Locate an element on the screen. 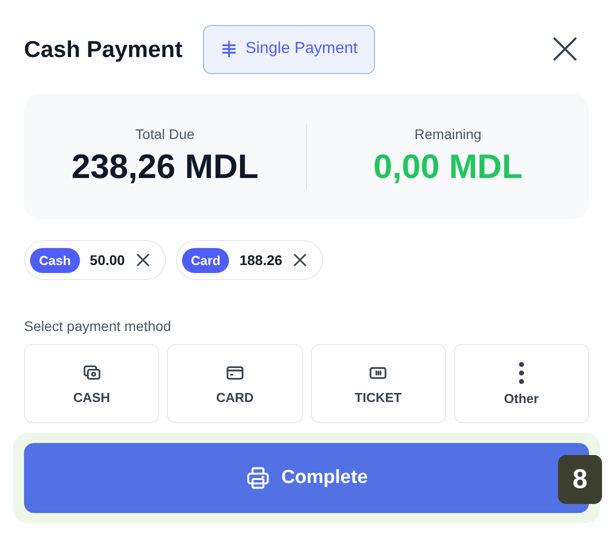 The height and width of the screenshot is (542, 613). single-payment-button: Single Payment is located at coordinates (288, 49).